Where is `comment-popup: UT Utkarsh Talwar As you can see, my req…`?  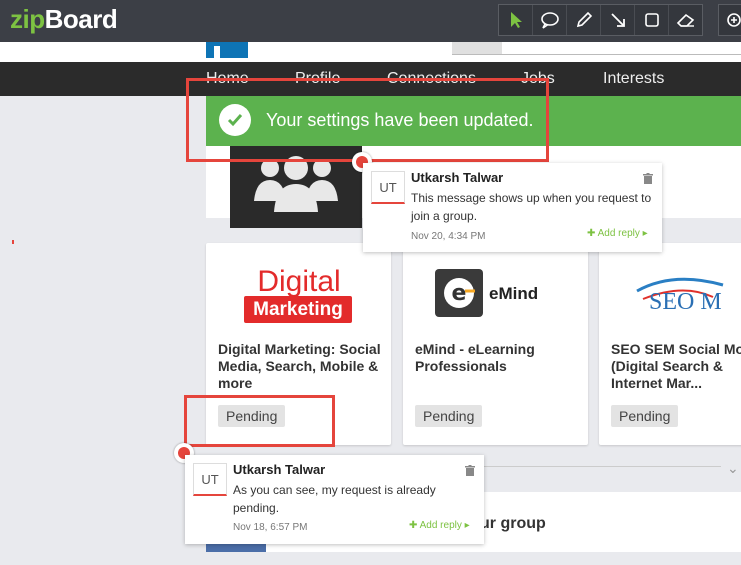
comment-popup: UT Utkarsh Talwar As you can see, my req… is located at coordinates (334, 499).